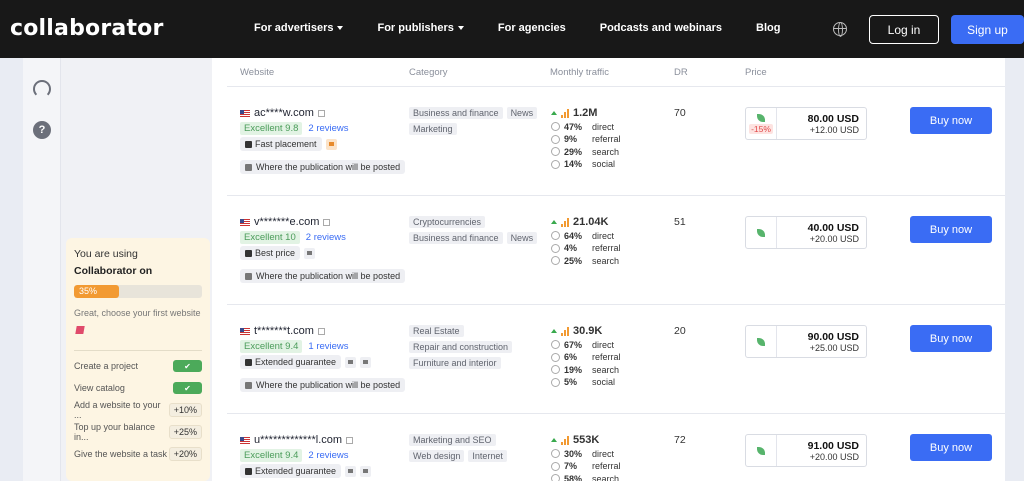 This screenshot has width=1024, height=481. Describe the element at coordinates (604, 382) in the screenshot. I see `traffic-source: social` at that location.